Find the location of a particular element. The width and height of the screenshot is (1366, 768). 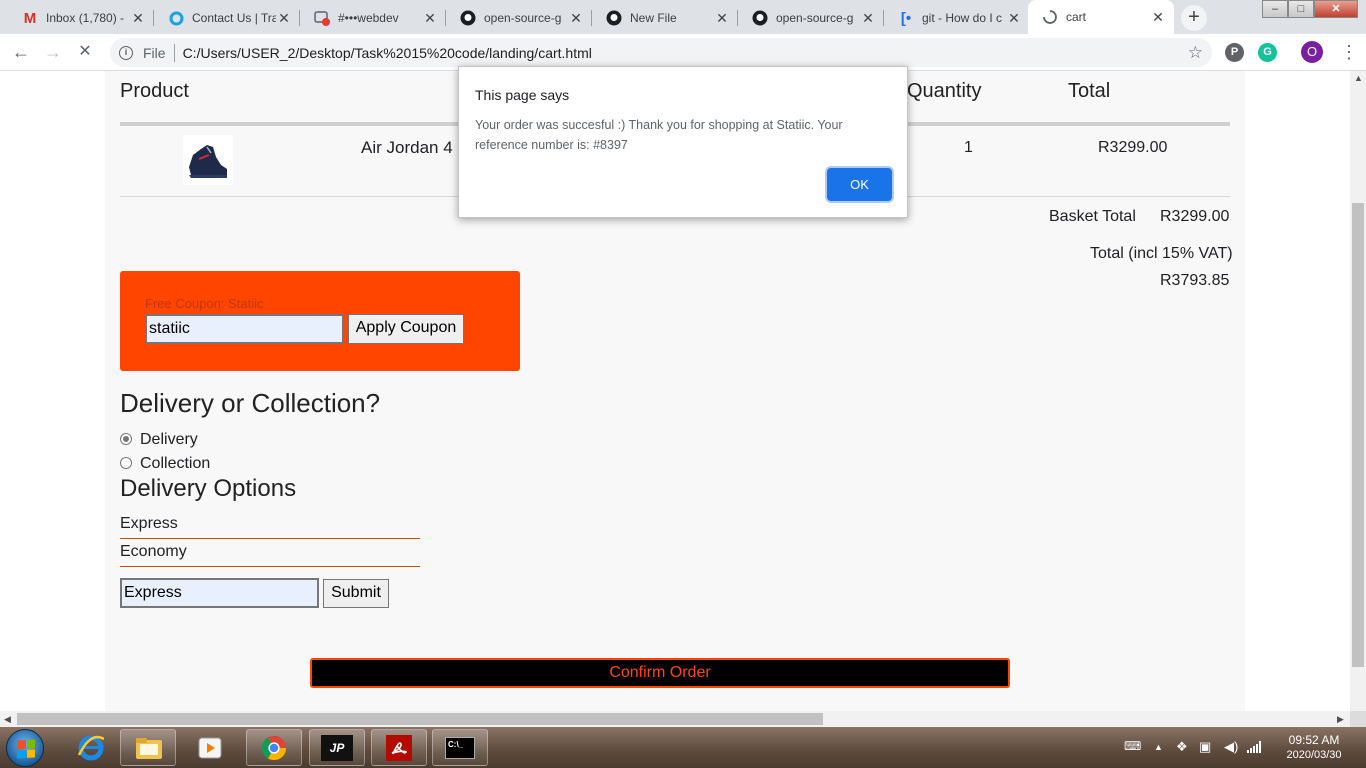

network-signal-icon is located at coordinates (1254, 748).